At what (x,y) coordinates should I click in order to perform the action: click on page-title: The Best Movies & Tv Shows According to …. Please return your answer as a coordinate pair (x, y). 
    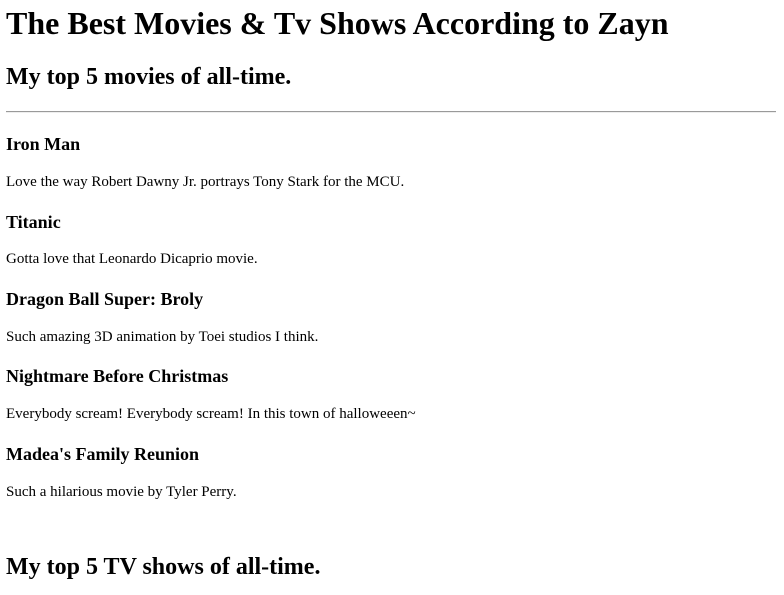
    Looking at the image, I should click on (337, 23).